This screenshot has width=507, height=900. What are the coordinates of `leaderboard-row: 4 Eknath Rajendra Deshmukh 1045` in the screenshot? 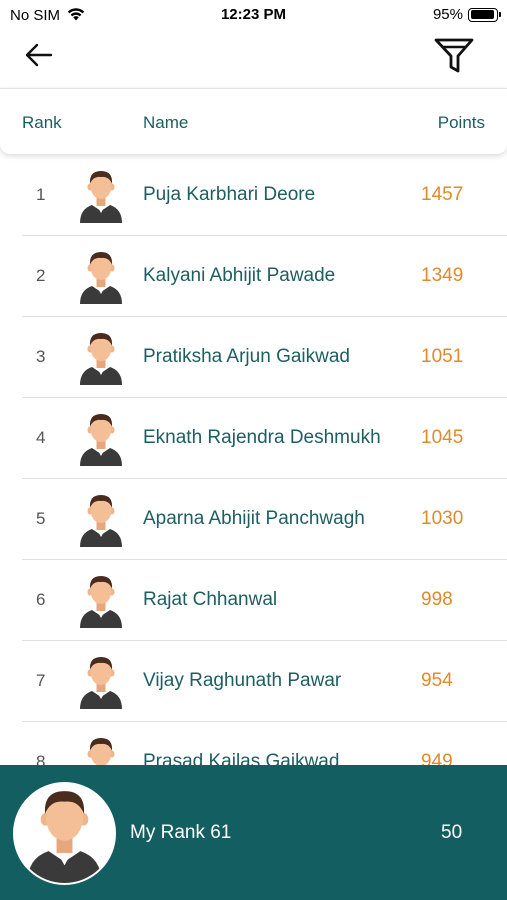 It's located at (264, 438).